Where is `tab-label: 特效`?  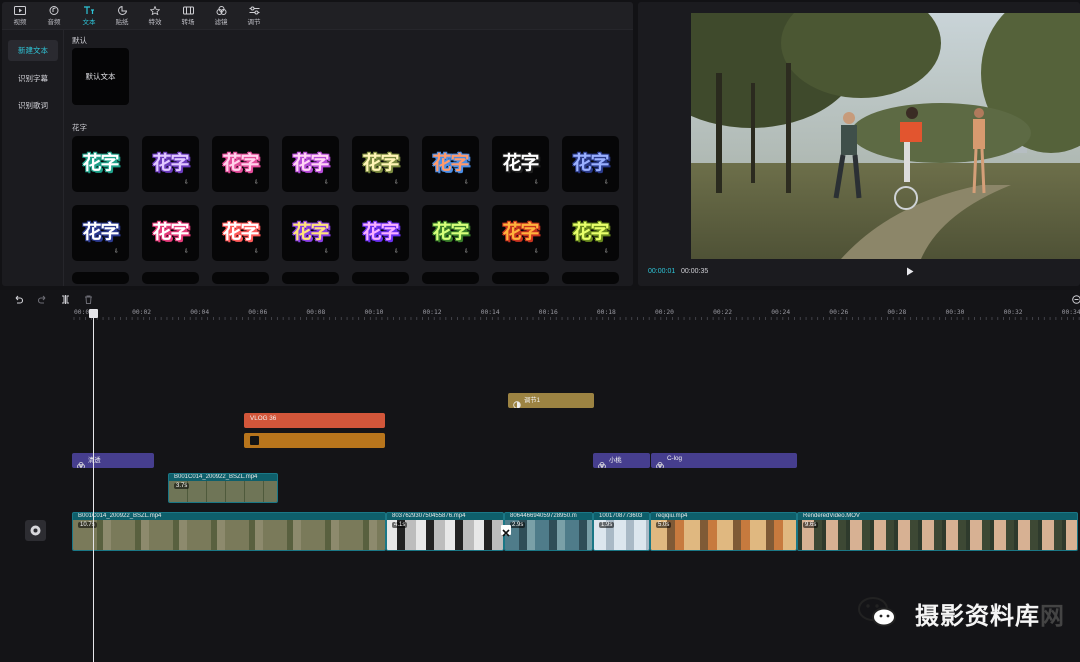
tab-label: 特效 is located at coordinates (155, 22).